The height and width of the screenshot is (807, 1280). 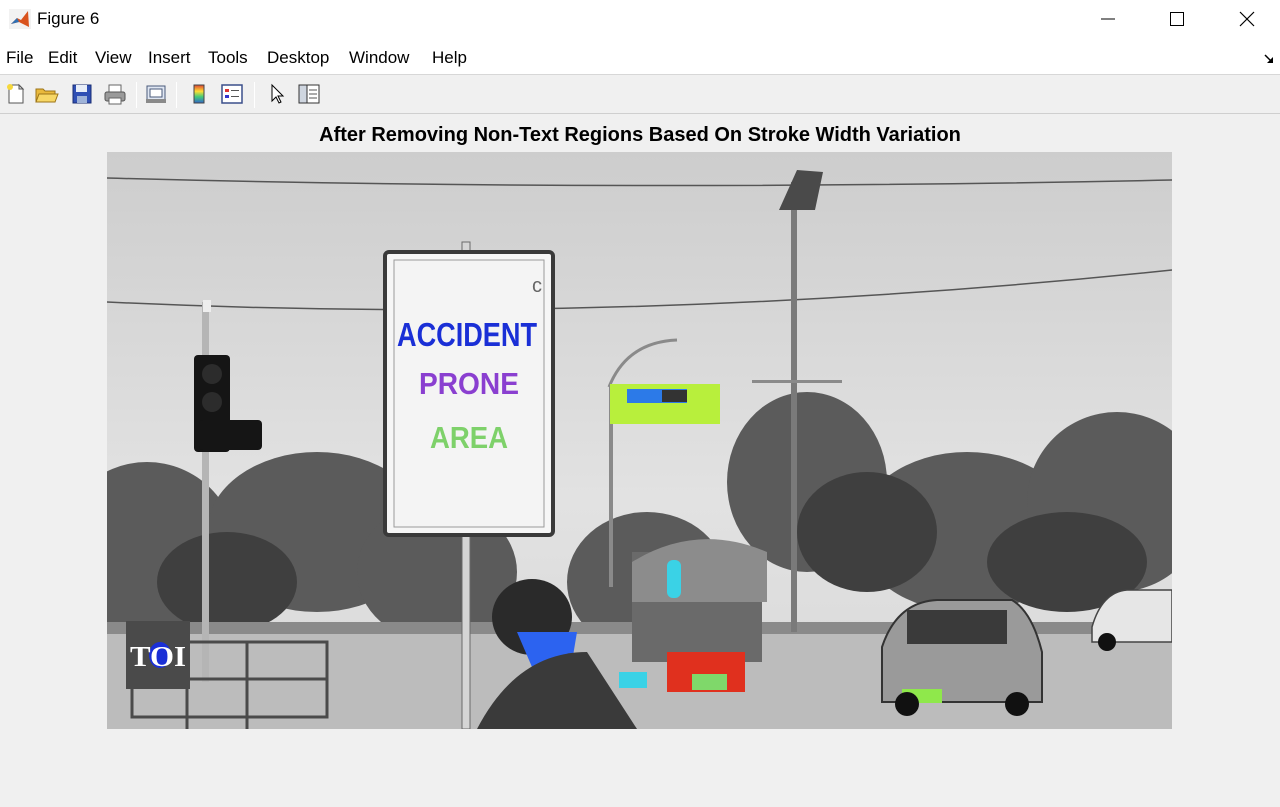 I want to click on svg-text: c, so click(x=537, y=286).